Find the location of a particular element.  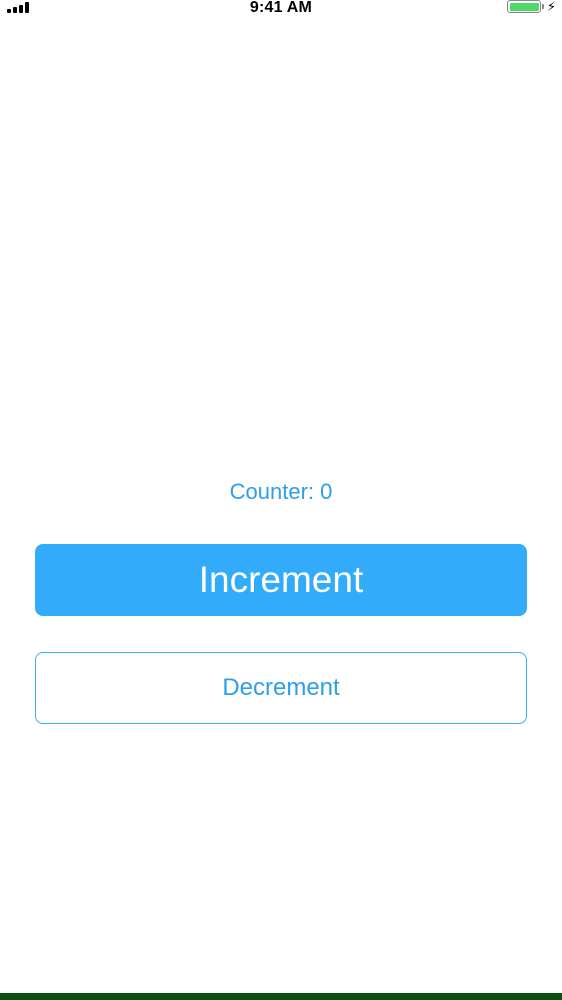

lightning-bolt-icon: ⚡ is located at coordinates (551, 7).